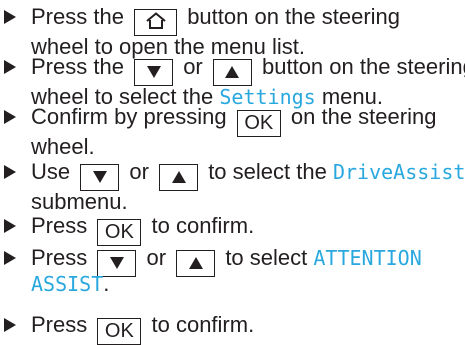 This screenshot has width=465, height=345. What do you see at coordinates (129, 116) in the screenshot?
I see `step-text: Confirm by pressing` at bounding box center [129, 116].